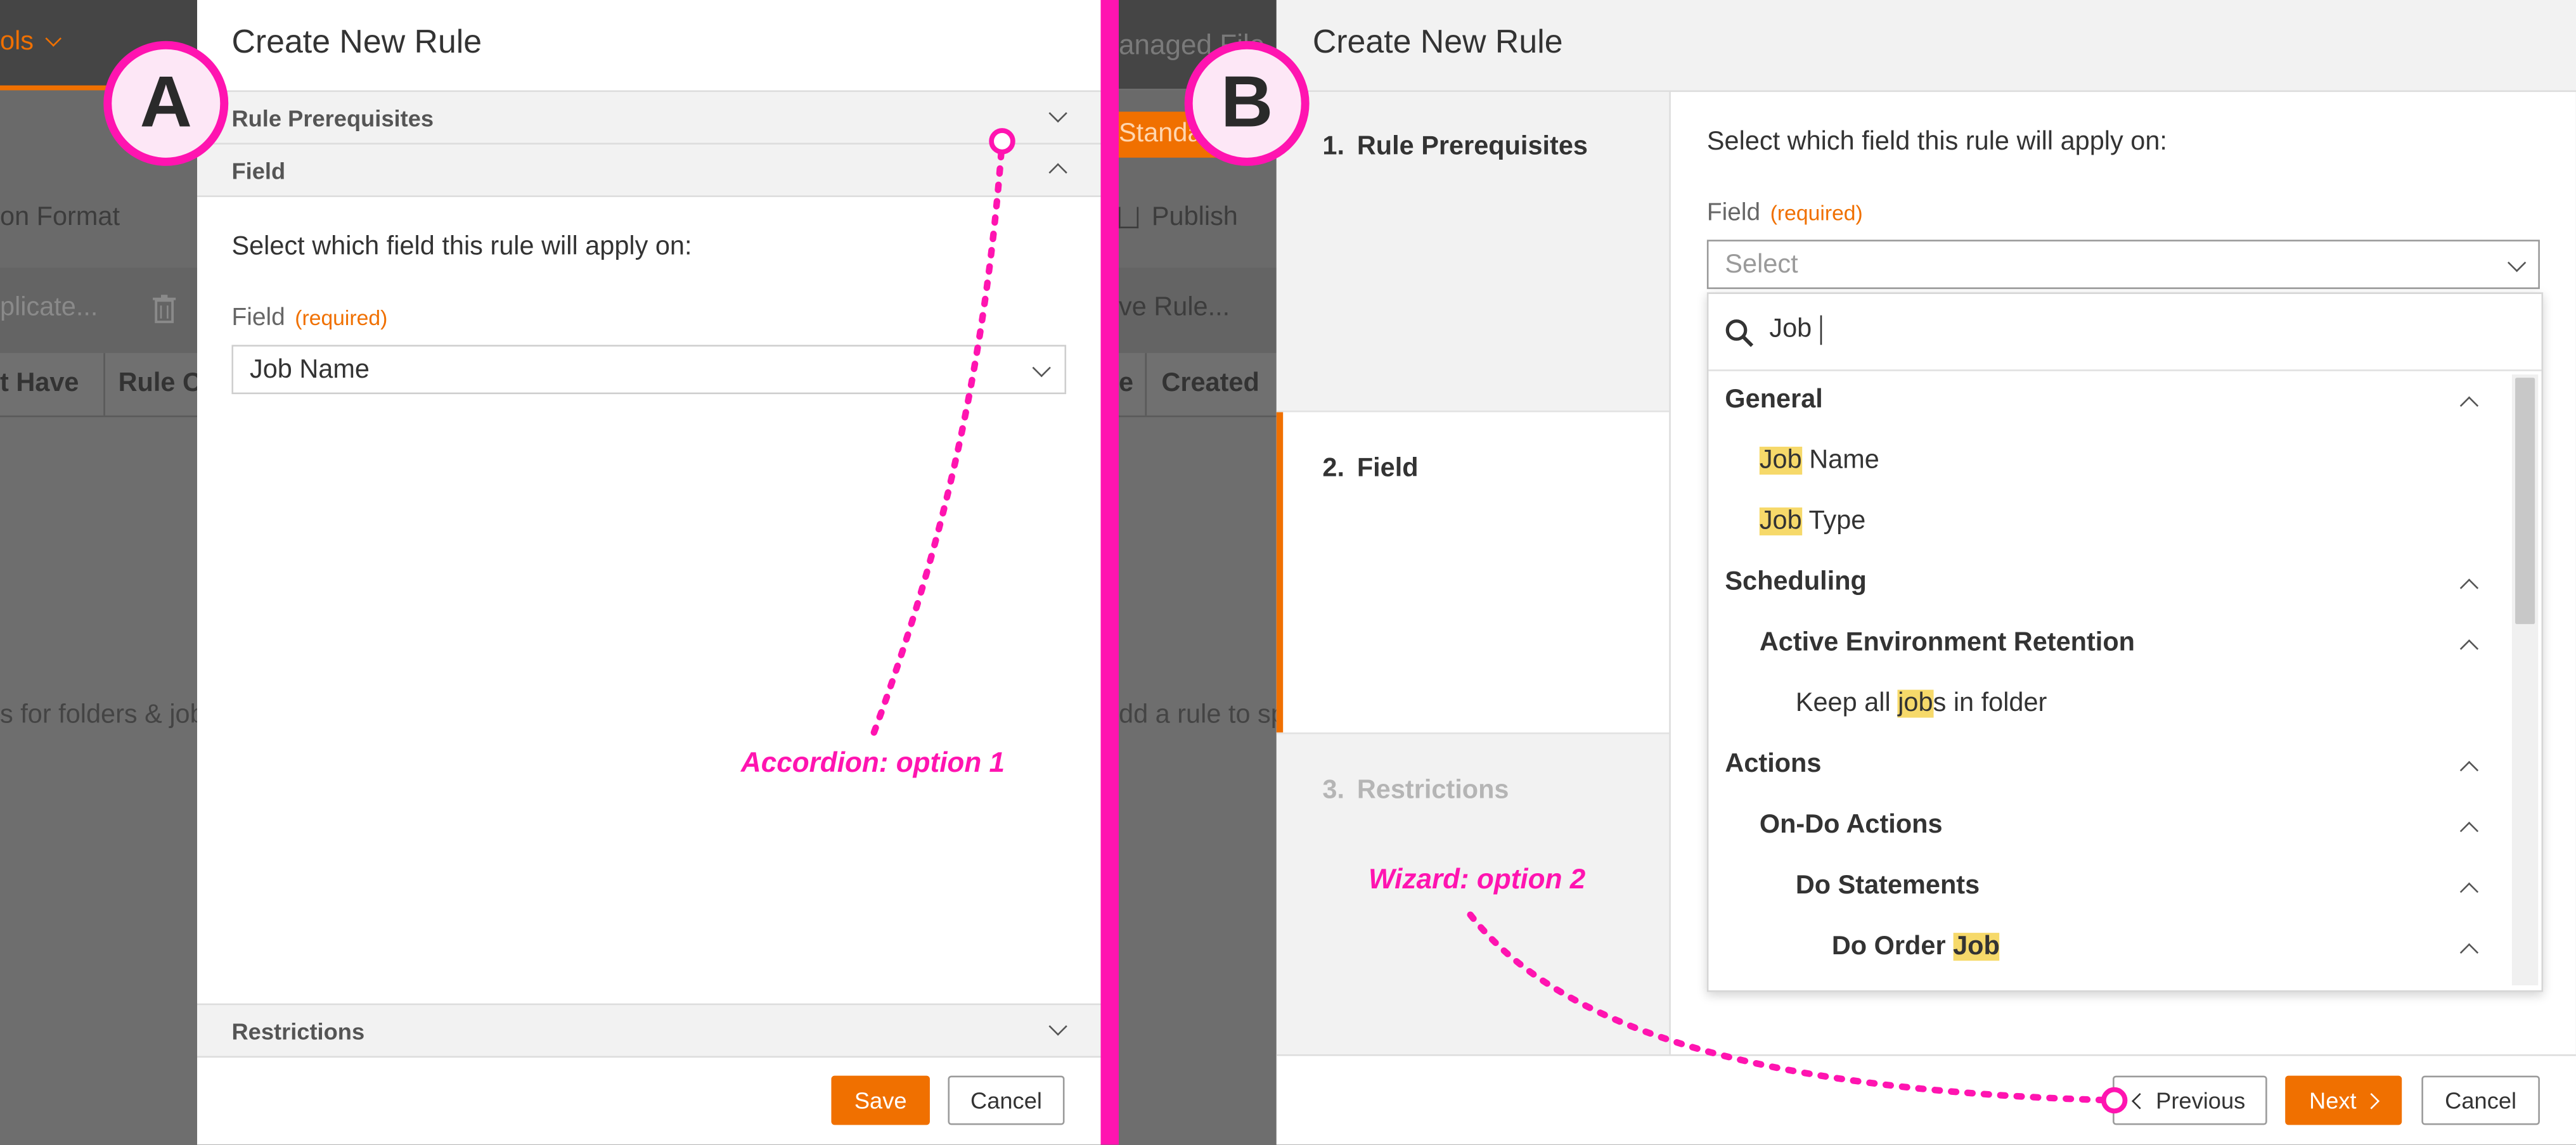  I want to click on annotation-wizard: Wizard: option 2, so click(1477, 879).